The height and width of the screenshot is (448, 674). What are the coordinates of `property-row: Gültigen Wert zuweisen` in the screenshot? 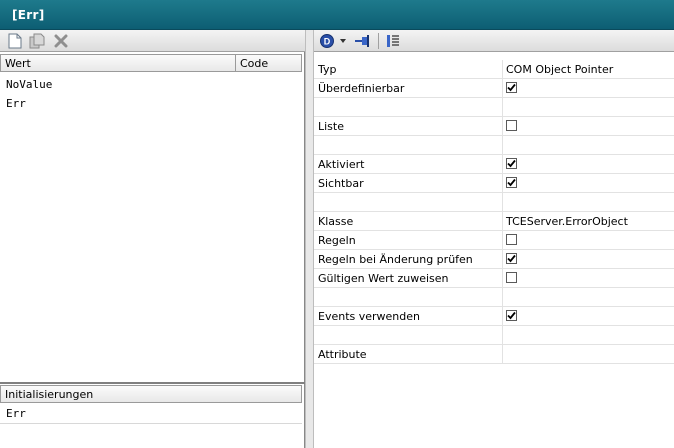 It's located at (494, 278).